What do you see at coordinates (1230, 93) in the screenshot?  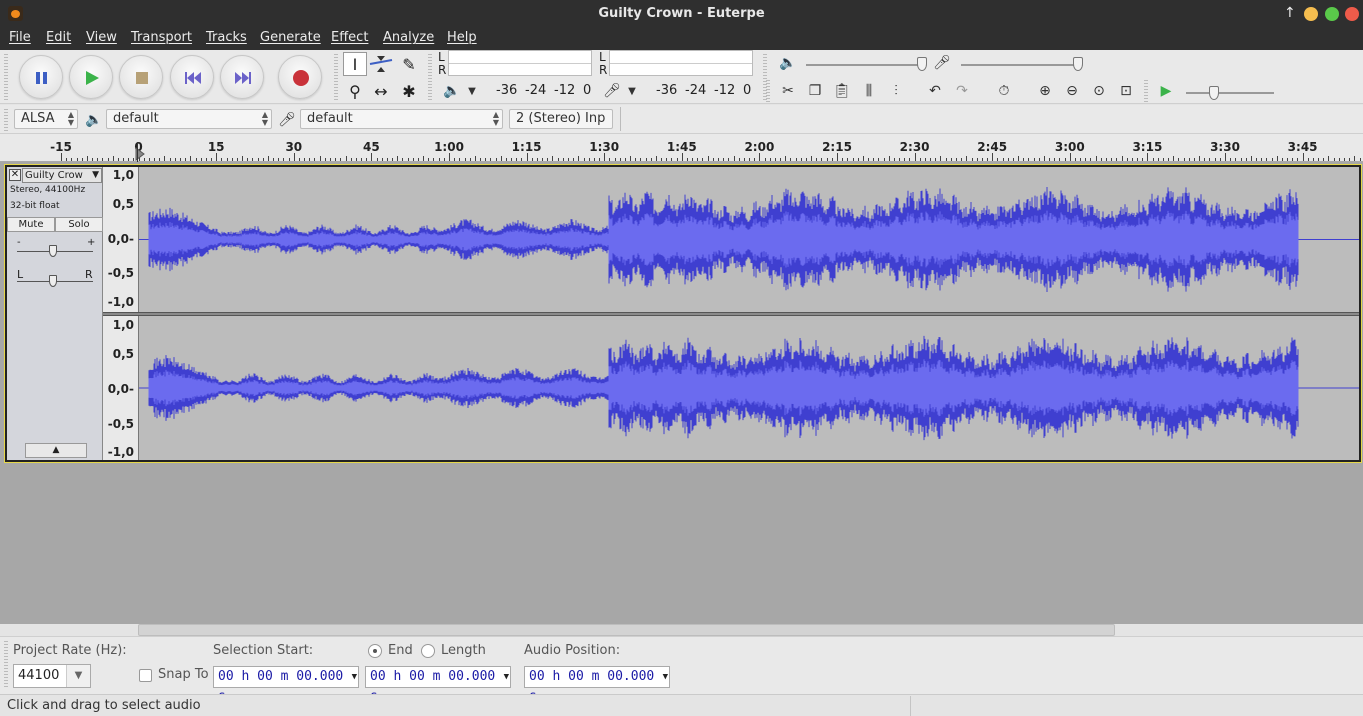 I see `play-speed-slider` at bounding box center [1230, 93].